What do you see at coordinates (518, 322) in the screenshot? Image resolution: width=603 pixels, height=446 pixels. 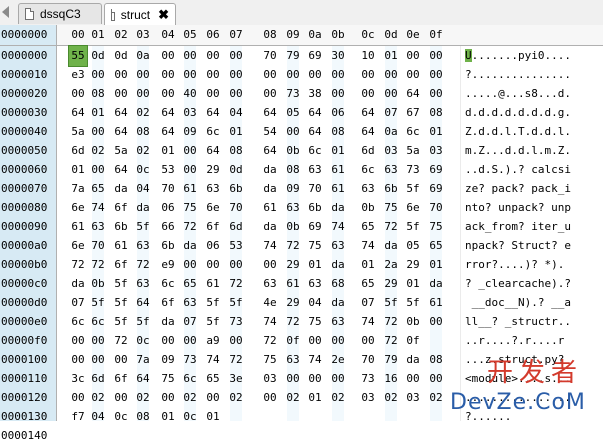 I see `ascii-text: ll__? _structr..` at bounding box center [518, 322].